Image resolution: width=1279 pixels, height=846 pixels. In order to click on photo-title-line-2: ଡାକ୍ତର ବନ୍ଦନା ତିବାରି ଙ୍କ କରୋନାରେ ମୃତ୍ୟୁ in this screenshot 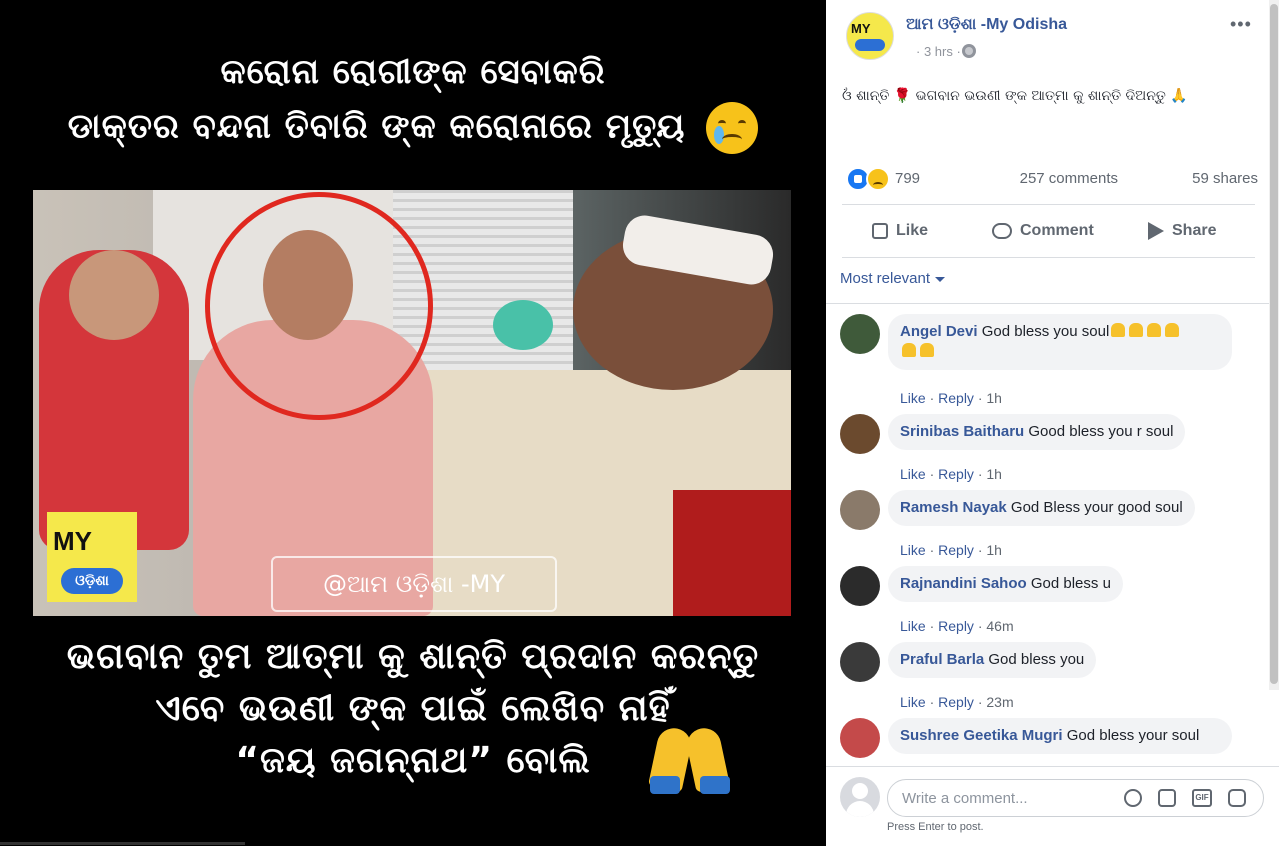, I will do `click(413, 128)`.